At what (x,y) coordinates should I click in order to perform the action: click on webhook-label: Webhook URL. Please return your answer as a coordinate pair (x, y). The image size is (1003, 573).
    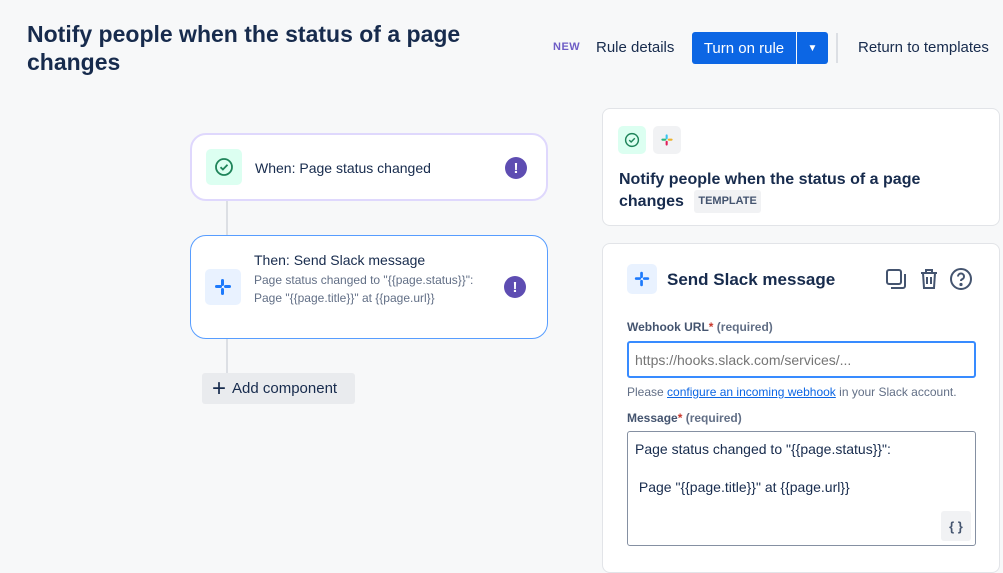
    Looking at the image, I should click on (668, 327).